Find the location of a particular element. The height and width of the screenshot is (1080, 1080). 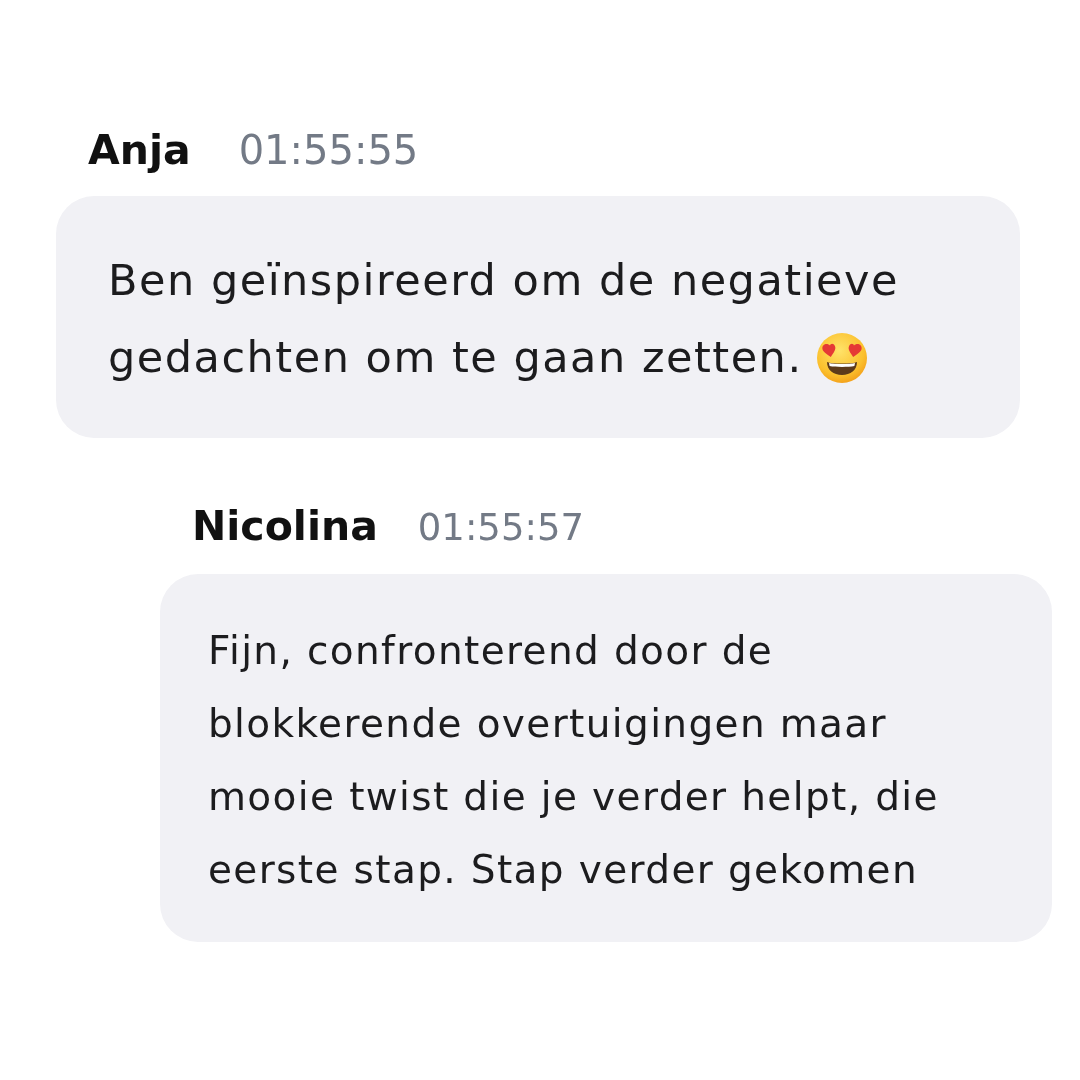

message-time: 01:55:55 is located at coordinates (328, 150).